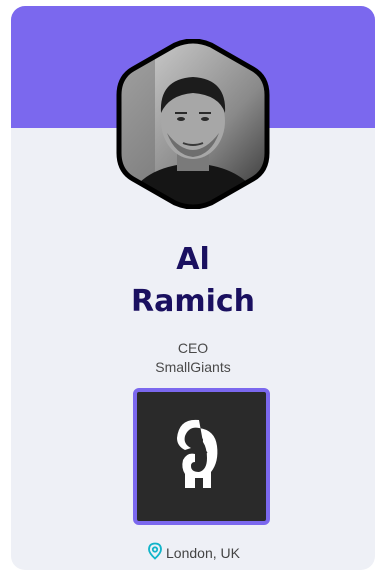 Image resolution: width=386 pixels, height=577 pixels. What do you see at coordinates (193, 124) in the screenshot?
I see `avatar` at bounding box center [193, 124].